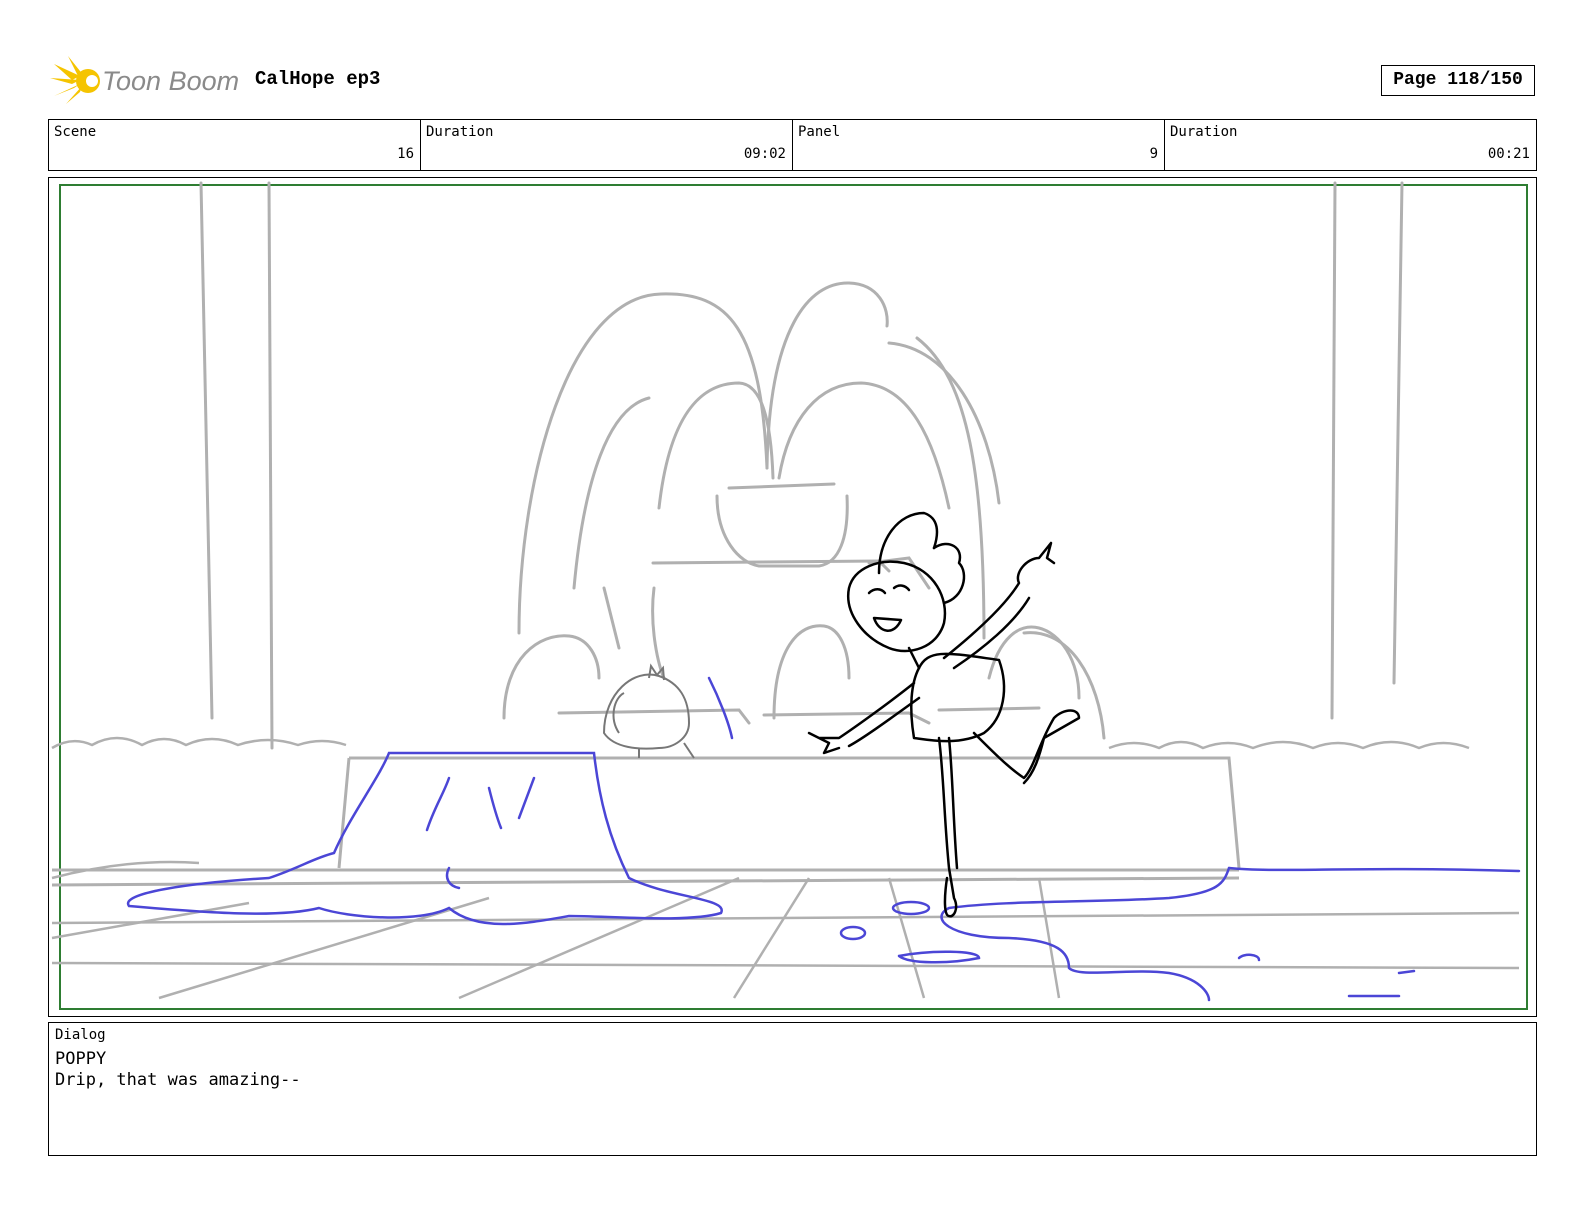  What do you see at coordinates (646, 821) in the screenshot?
I see `fountain-base` at bounding box center [646, 821].